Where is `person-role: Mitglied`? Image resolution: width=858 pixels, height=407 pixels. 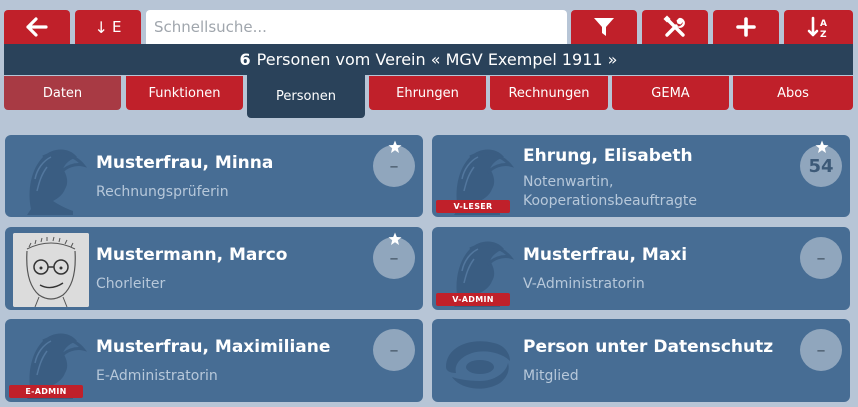
person-role: Mitglied is located at coordinates (551, 376).